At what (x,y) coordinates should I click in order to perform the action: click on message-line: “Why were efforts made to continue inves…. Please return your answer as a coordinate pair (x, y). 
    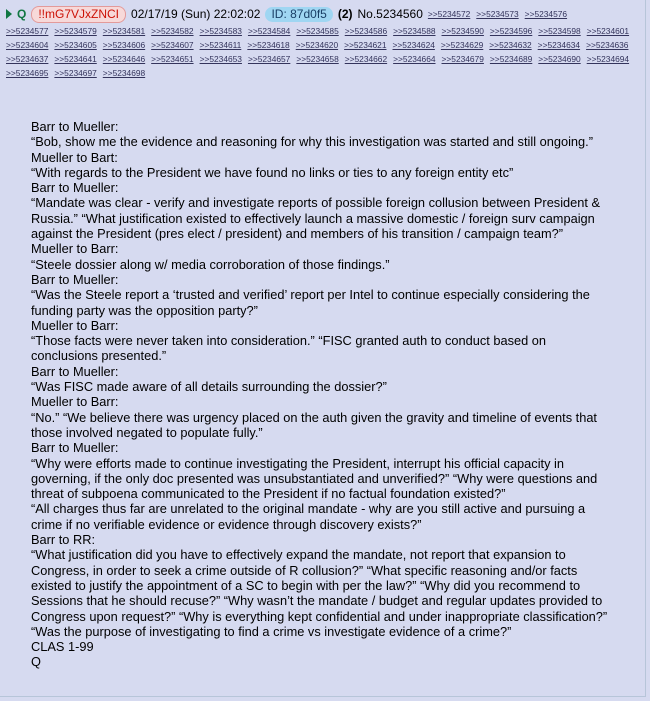
    Looking at the image, I should click on (316, 478).